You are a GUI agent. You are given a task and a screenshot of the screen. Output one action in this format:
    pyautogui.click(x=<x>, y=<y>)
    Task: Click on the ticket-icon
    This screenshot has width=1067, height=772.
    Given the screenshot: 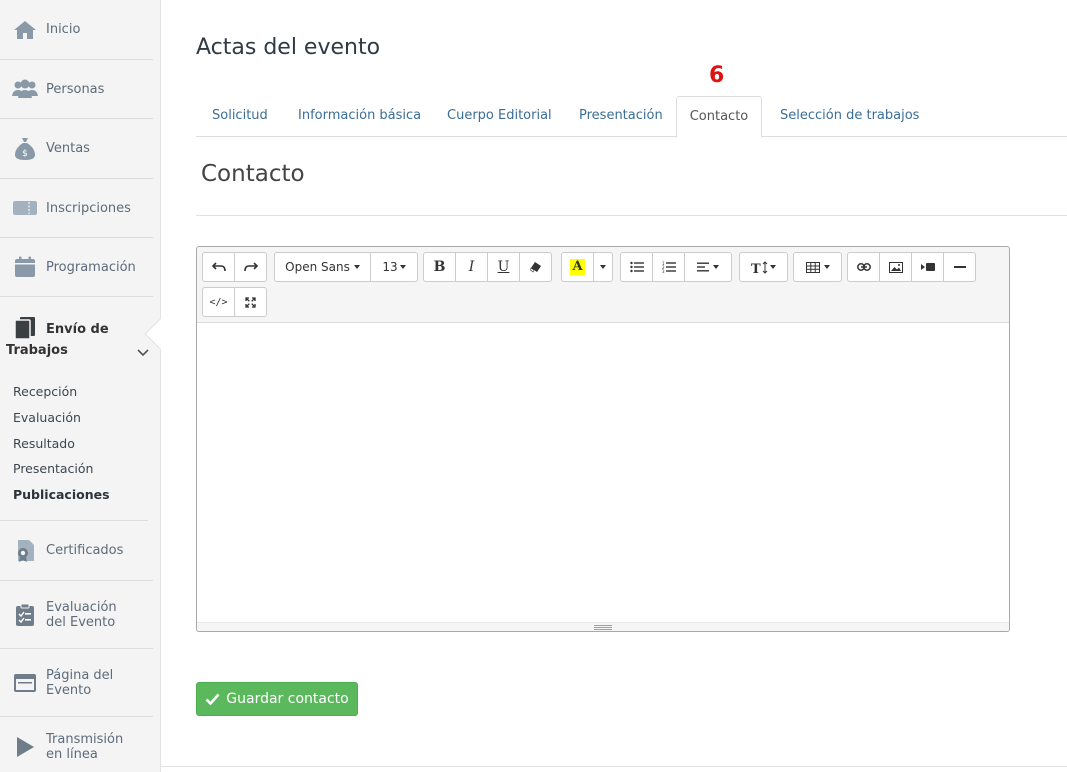 What is the action you would take?
    pyautogui.click(x=23, y=208)
    